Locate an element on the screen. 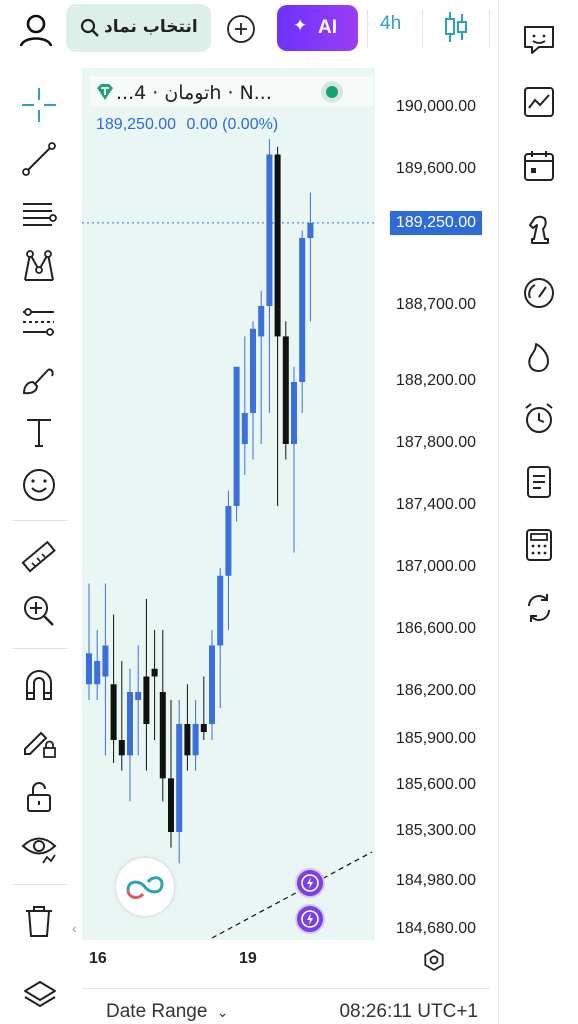  fibonacci-icon is located at coordinates (39, 323).